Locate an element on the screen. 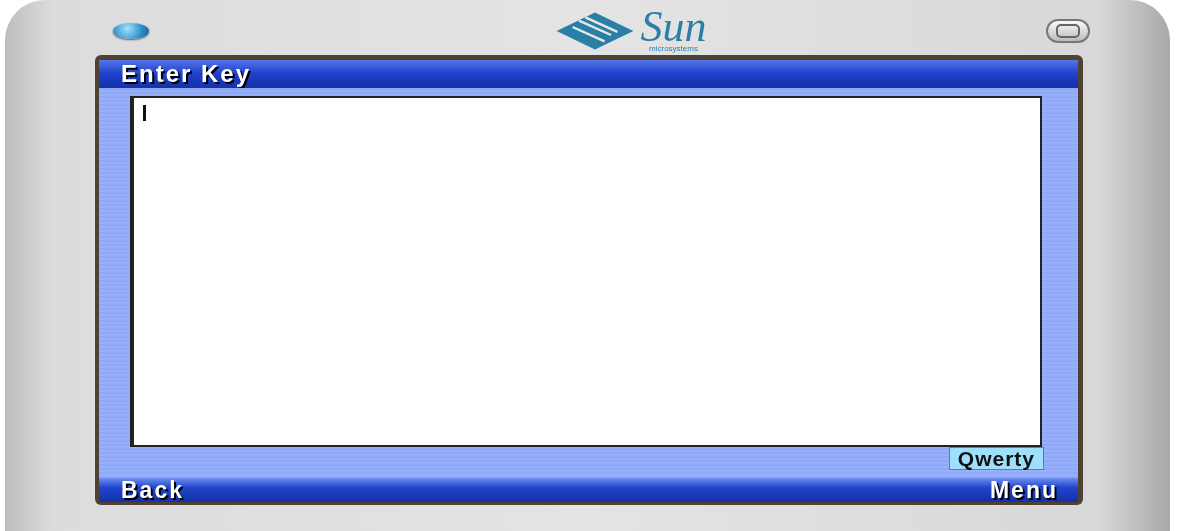  screen-title: Enter Key is located at coordinates (186, 74).